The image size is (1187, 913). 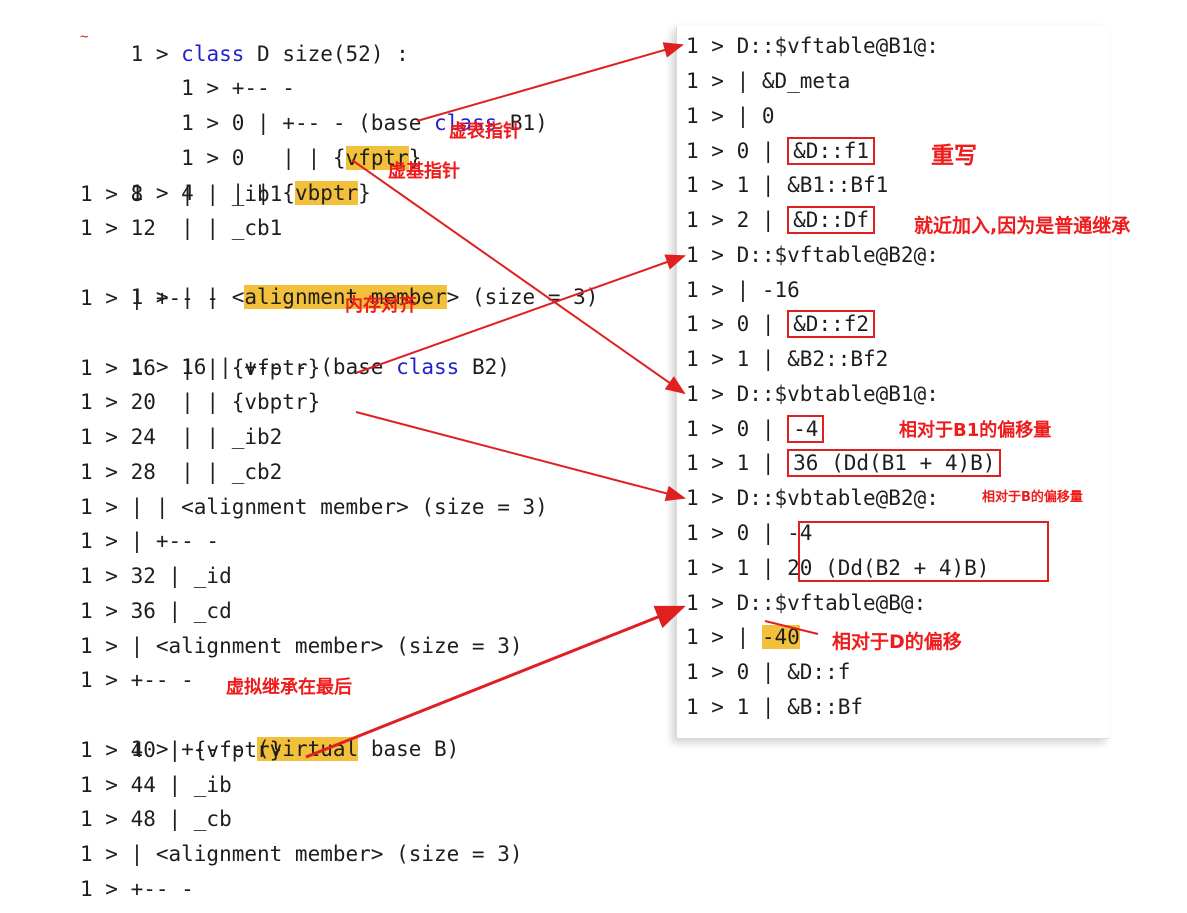 I want to click on code-line: 1 > | | <alignment member> (size = 3), so click(x=314, y=507).